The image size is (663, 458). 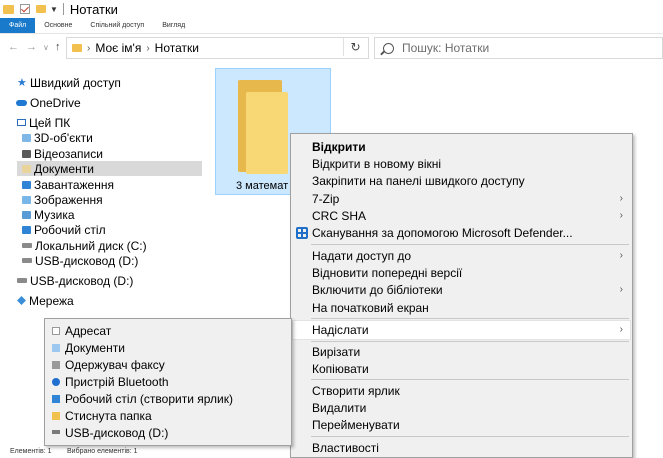 What do you see at coordinates (31, 451) in the screenshot?
I see `status-items-count: Елементів: 1` at bounding box center [31, 451].